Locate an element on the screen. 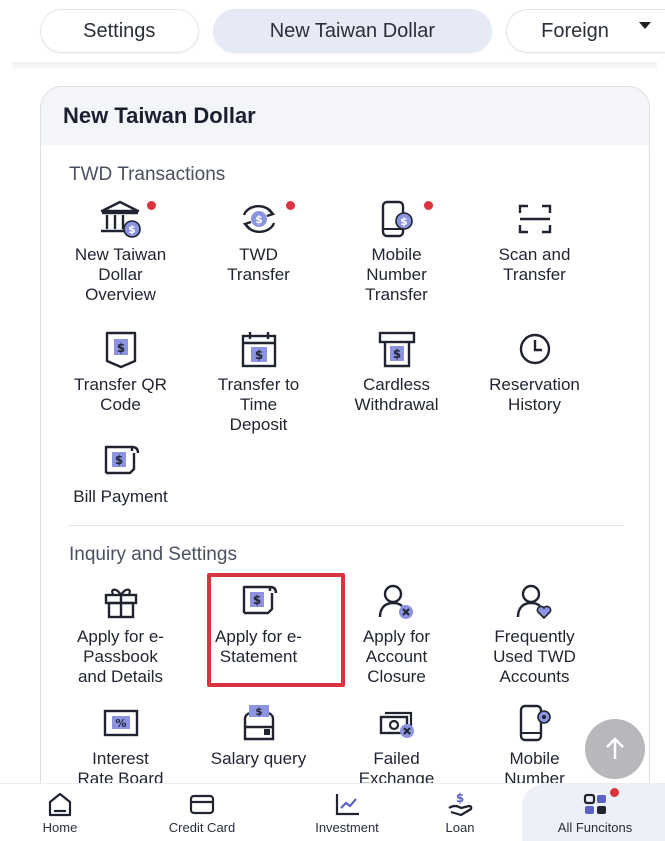  item-transfer-to-time-deposit: $ Transfer to Time Deposit is located at coordinates (258, 382).